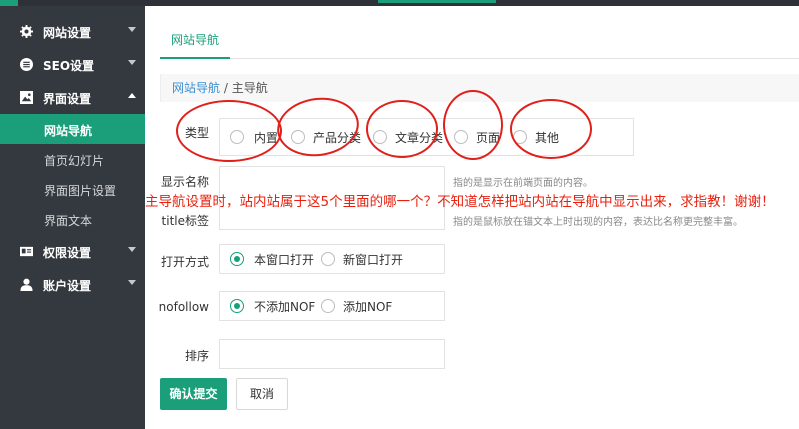 The image size is (799, 429). What do you see at coordinates (69, 66) in the screenshot?
I see `sidebar-item-label: SEO设置` at bounding box center [69, 66].